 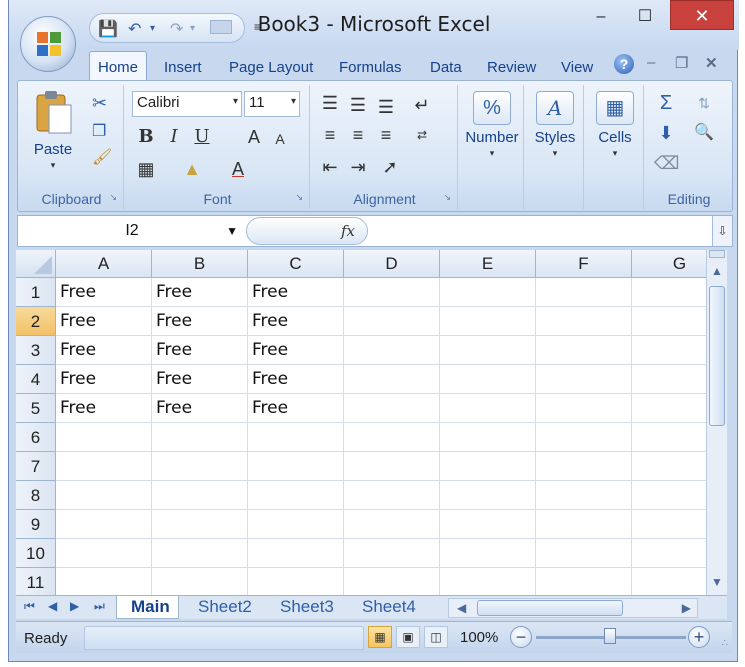 What do you see at coordinates (200, 264) in the screenshot?
I see `column-header: B` at bounding box center [200, 264].